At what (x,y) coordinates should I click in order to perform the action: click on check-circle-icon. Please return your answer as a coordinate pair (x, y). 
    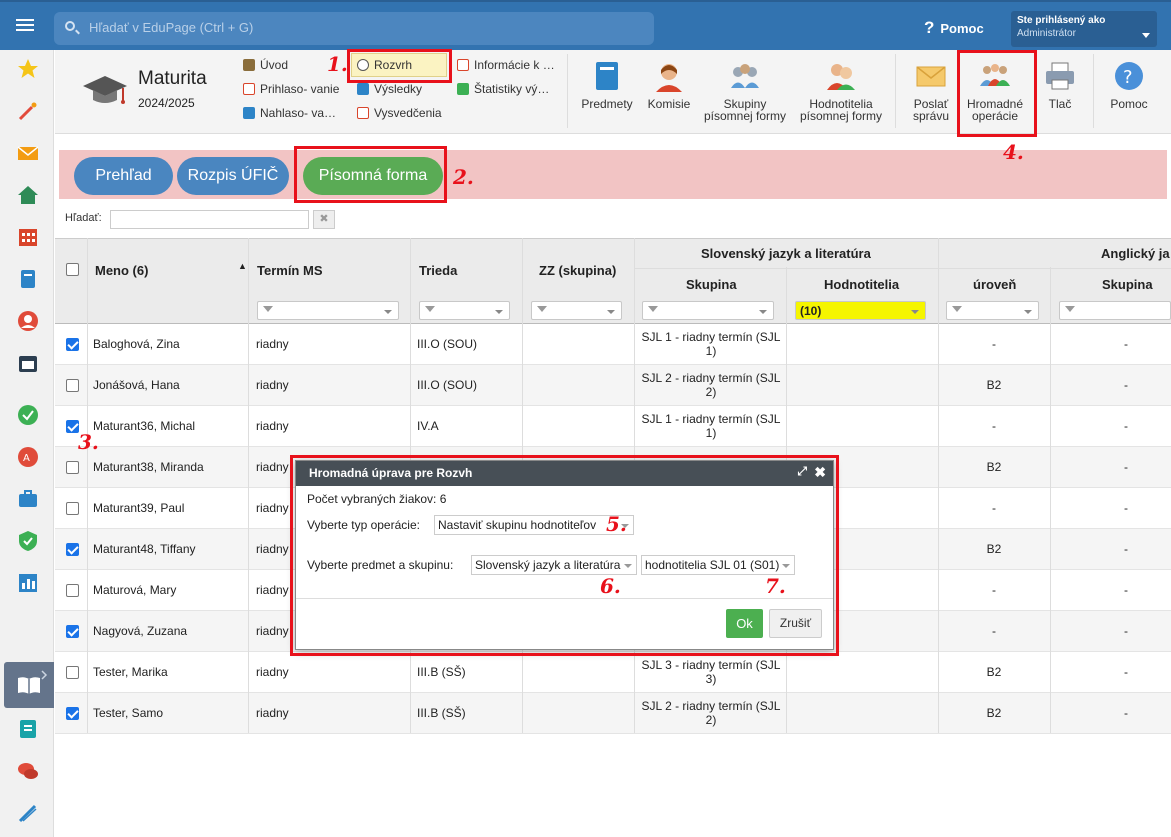
    Looking at the image, I should click on (28, 415).